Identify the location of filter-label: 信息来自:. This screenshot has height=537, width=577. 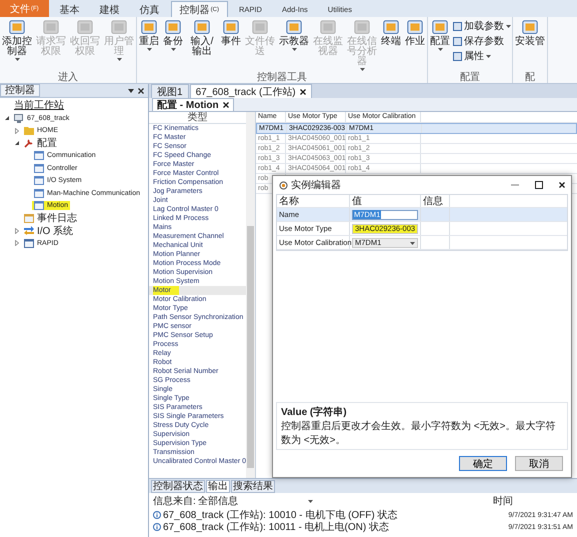
(174, 501).